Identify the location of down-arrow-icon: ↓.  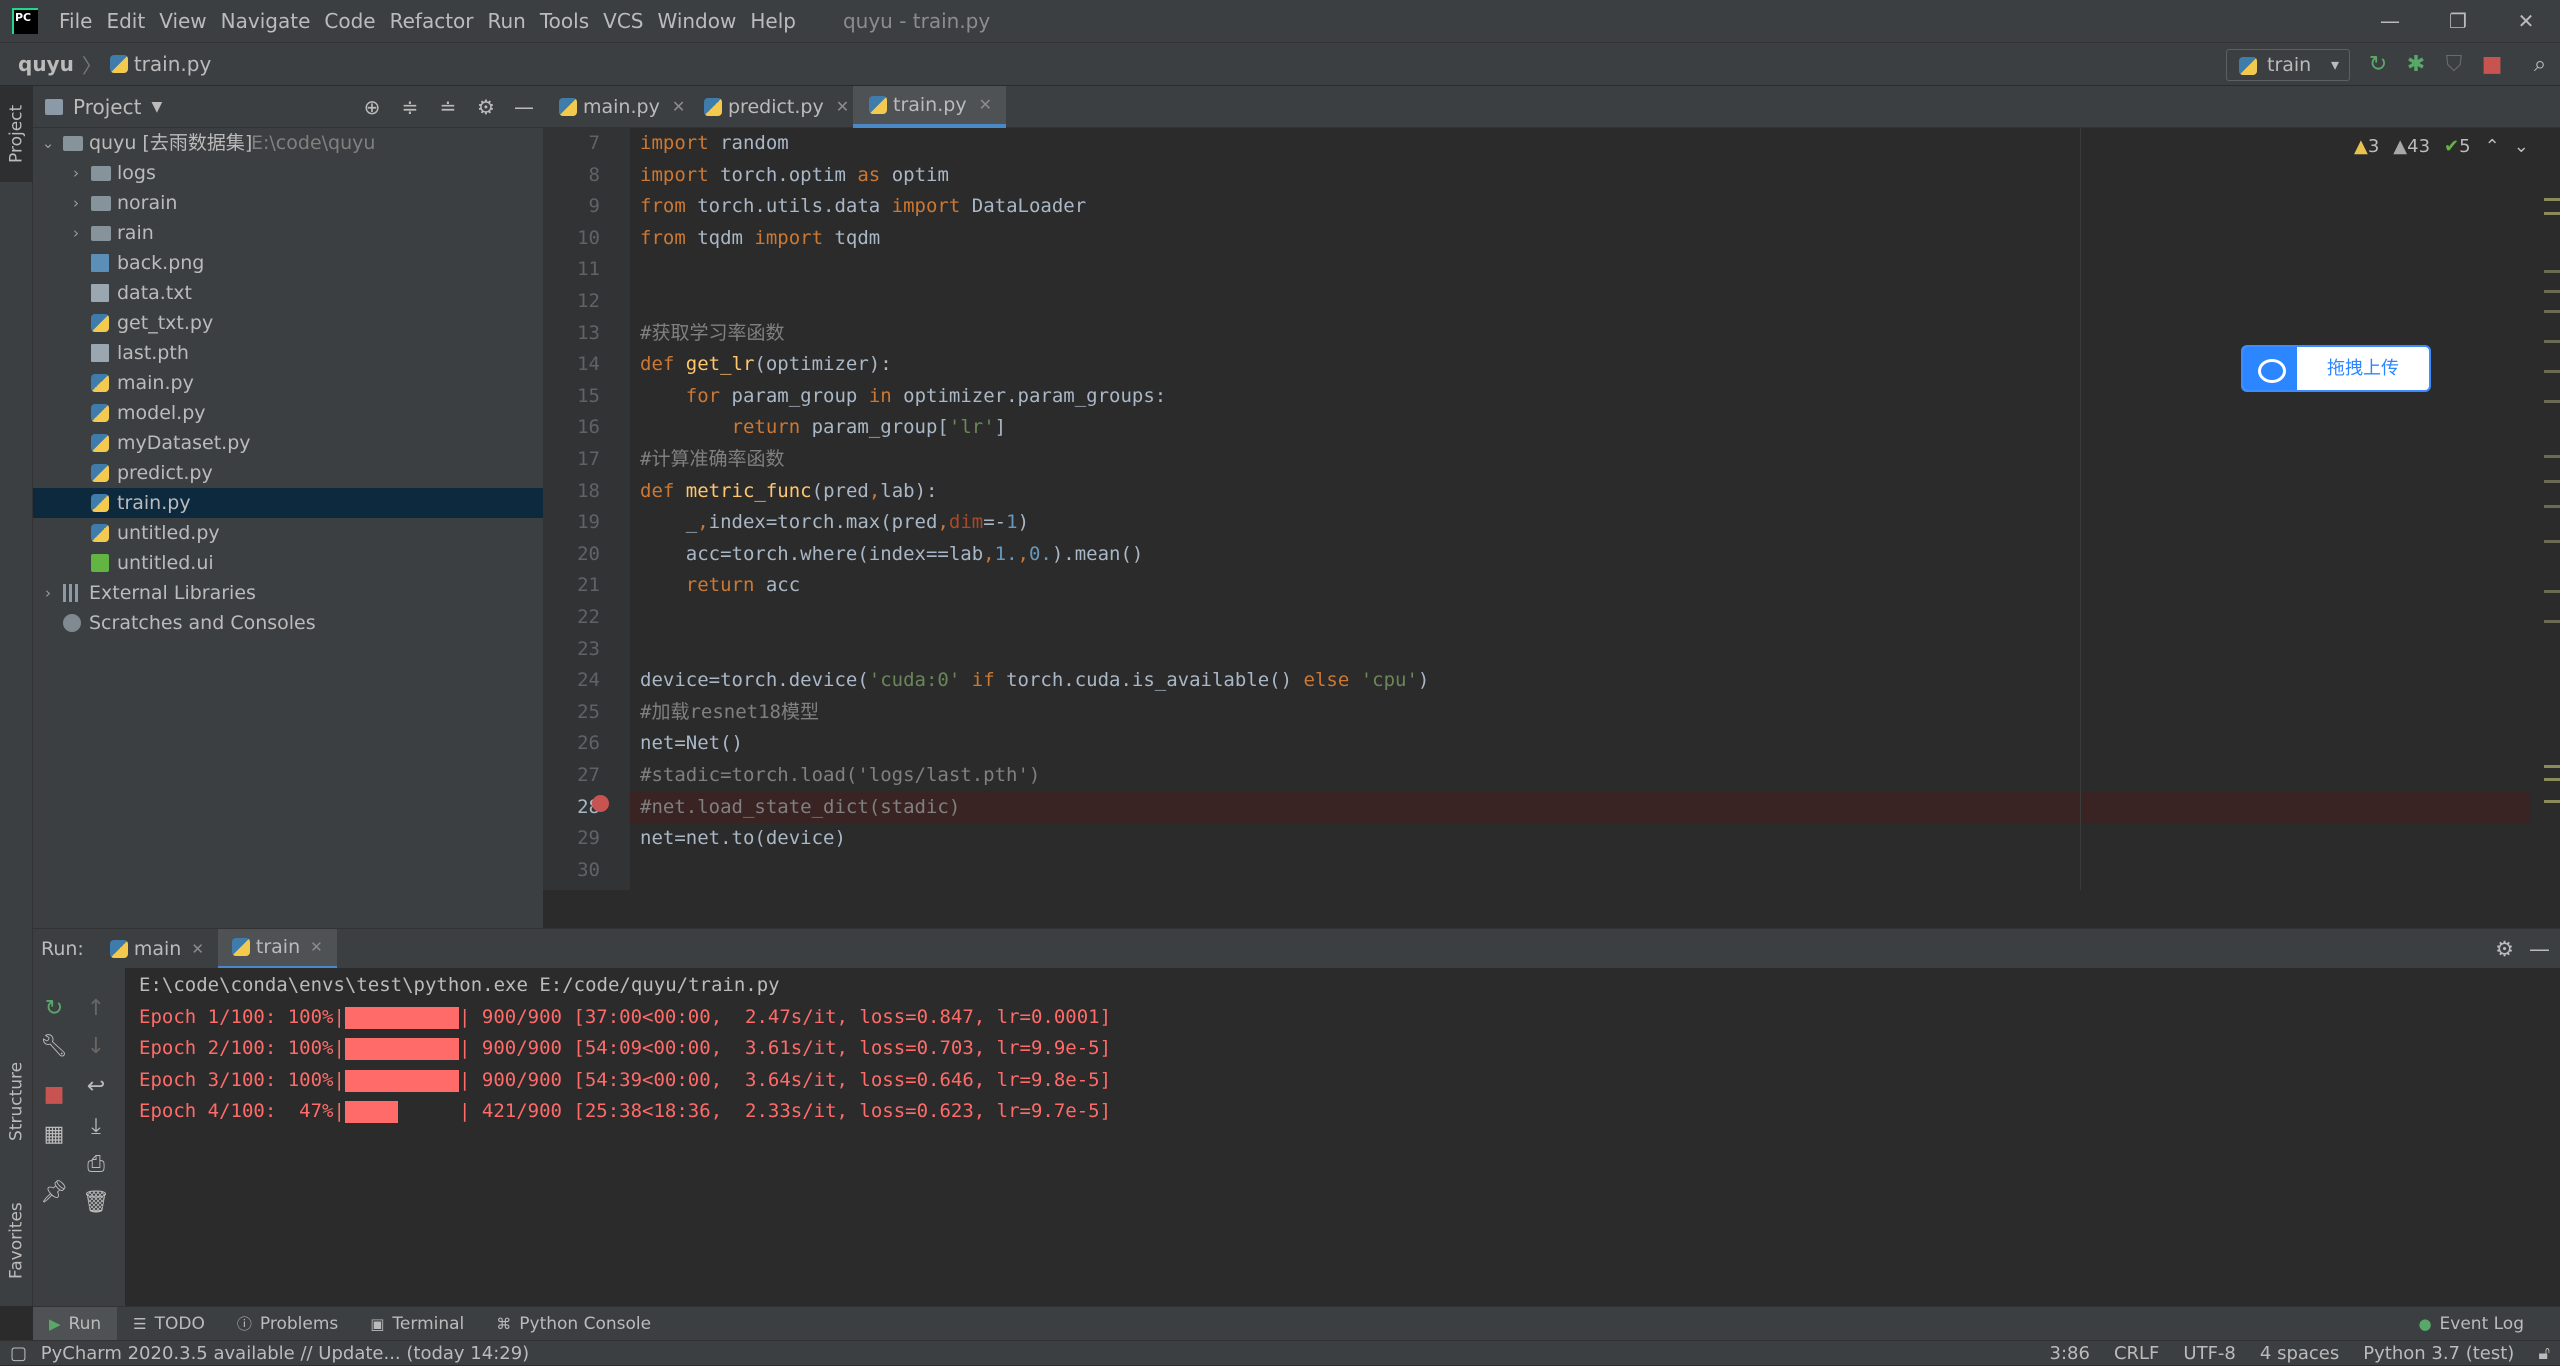
(96, 1047).